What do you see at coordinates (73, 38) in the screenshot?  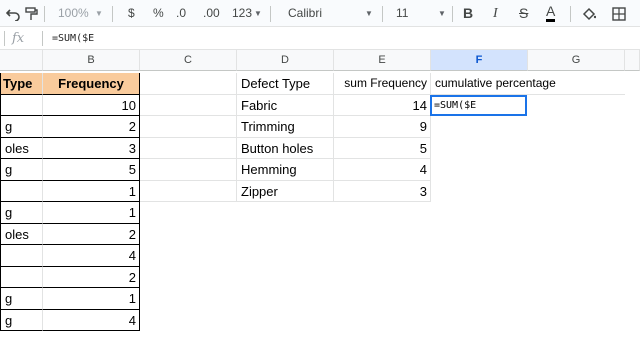 I see `formula-input: =SUM($E` at bounding box center [73, 38].